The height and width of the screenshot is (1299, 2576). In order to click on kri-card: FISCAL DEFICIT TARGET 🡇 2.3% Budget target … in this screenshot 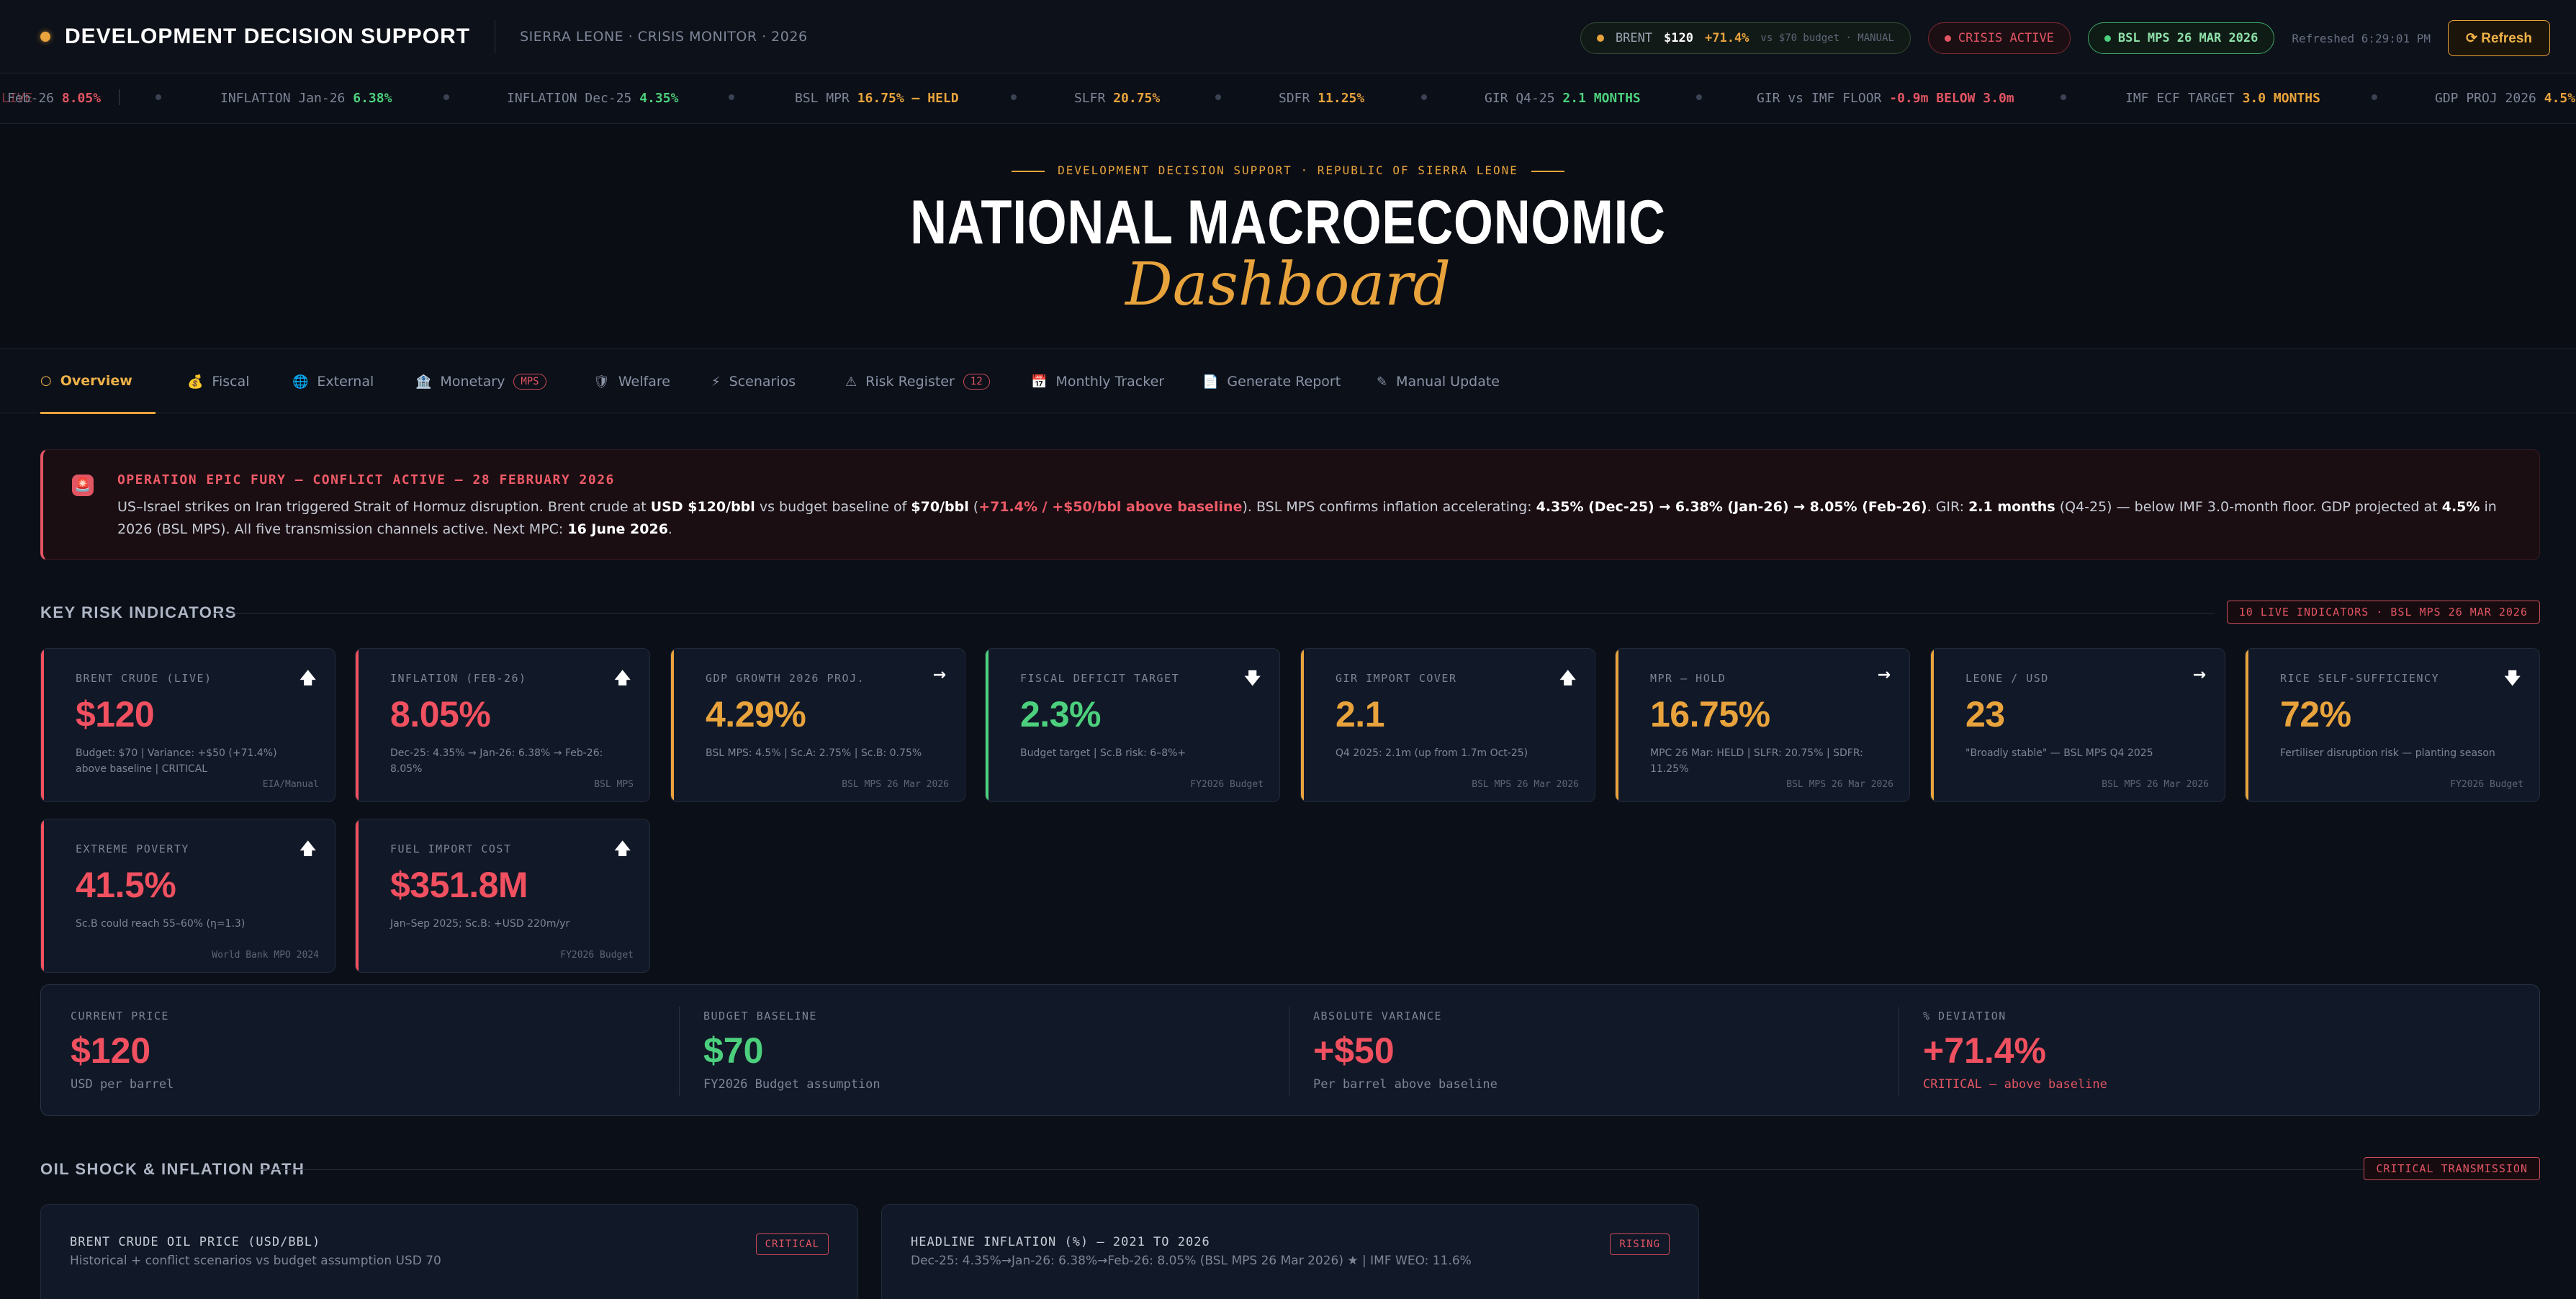, I will do `click(1132, 725)`.